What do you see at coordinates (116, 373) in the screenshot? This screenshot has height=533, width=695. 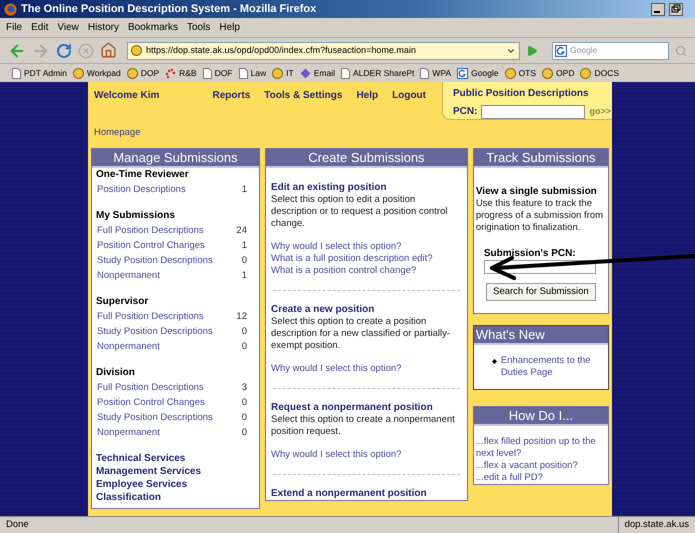 I see `group-heading: Division` at bounding box center [116, 373].